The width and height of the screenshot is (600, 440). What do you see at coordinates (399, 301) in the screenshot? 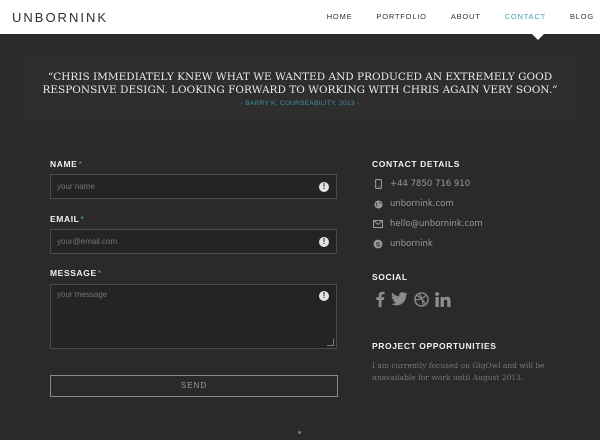
I see `twitter-icon` at bounding box center [399, 301].